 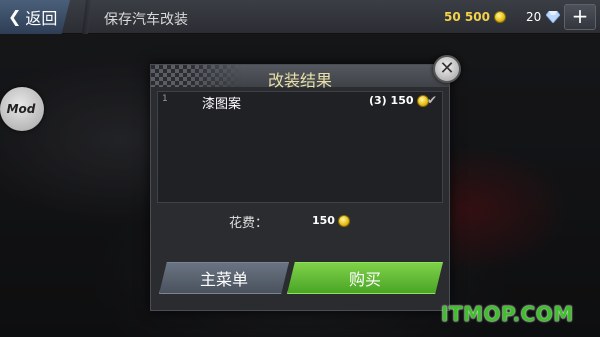 What do you see at coordinates (432, 100) in the screenshot?
I see `checkmark-icon: ✔` at bounding box center [432, 100].